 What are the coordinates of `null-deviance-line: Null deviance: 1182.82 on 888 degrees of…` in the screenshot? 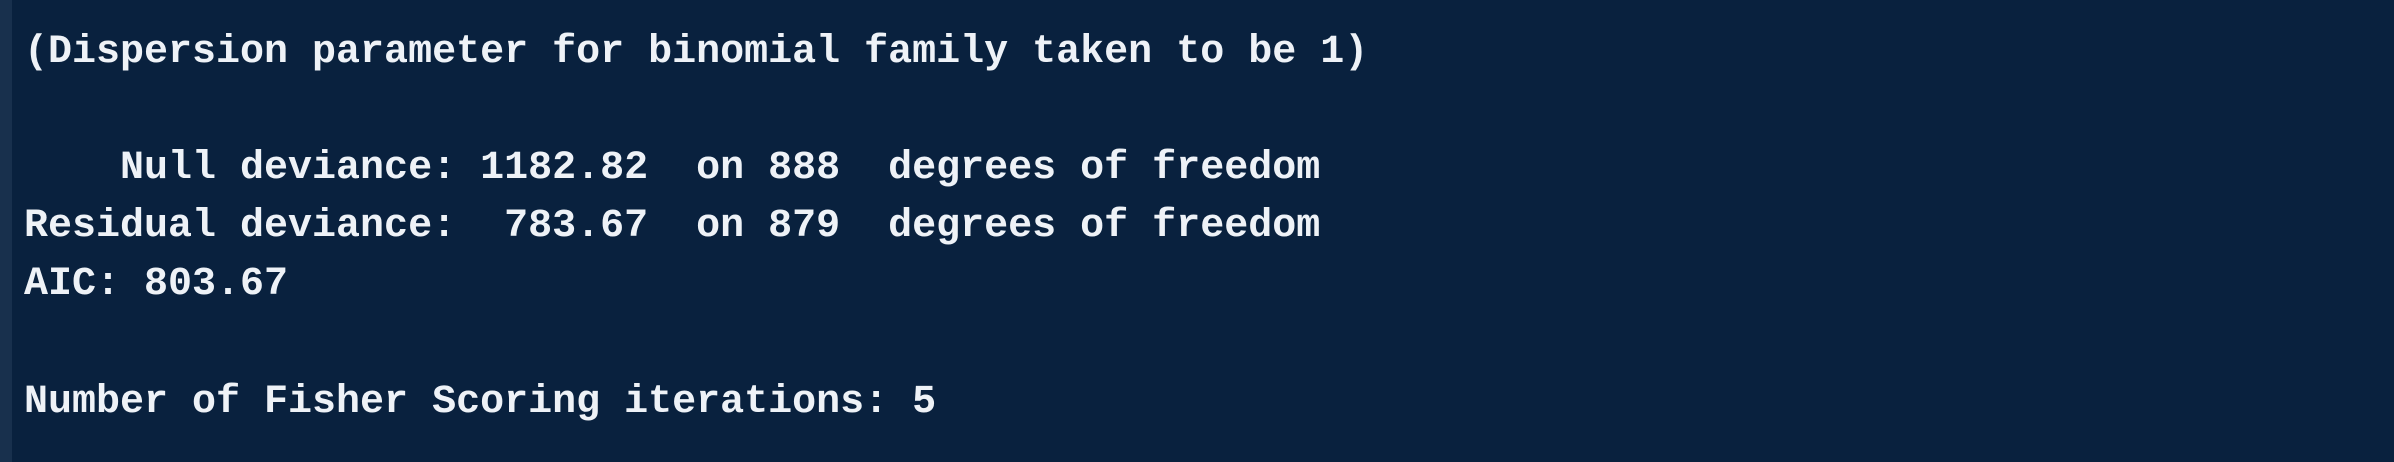 It's located at (672, 168).